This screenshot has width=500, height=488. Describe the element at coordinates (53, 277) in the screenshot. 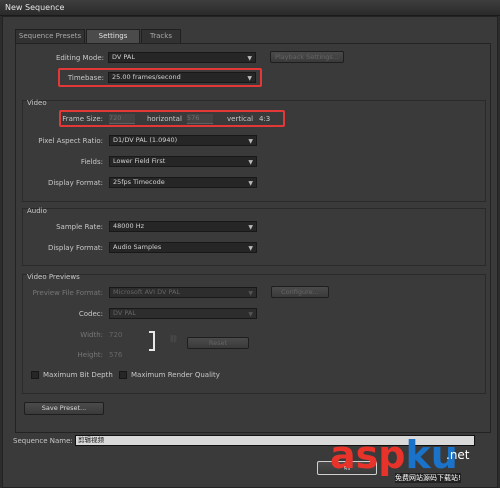

I see `video-previews-group-title: Video Previews` at that location.